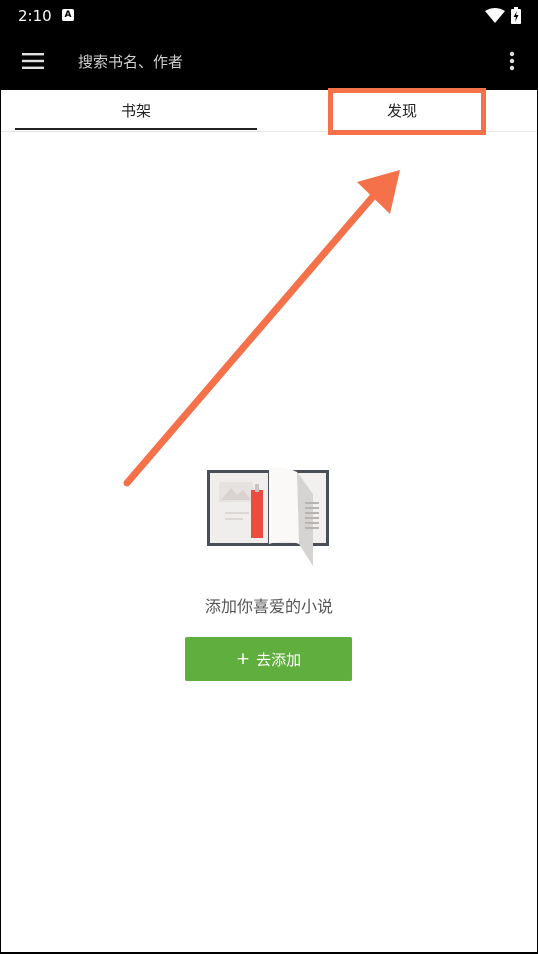  What do you see at coordinates (279, 659) in the screenshot?
I see `add-button-label: 去添加` at bounding box center [279, 659].